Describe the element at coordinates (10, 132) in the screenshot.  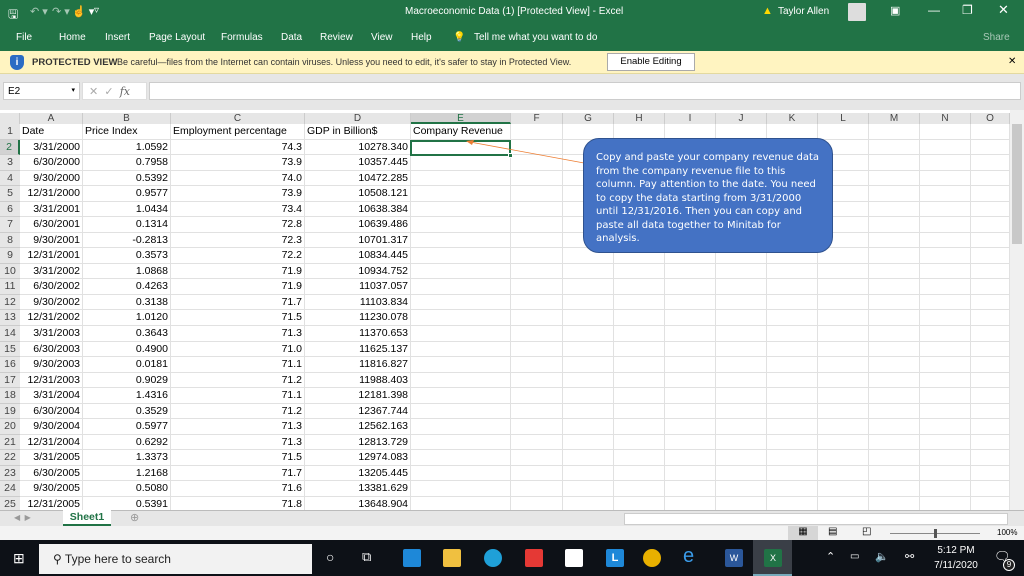
I see `row-header: 1` at that location.